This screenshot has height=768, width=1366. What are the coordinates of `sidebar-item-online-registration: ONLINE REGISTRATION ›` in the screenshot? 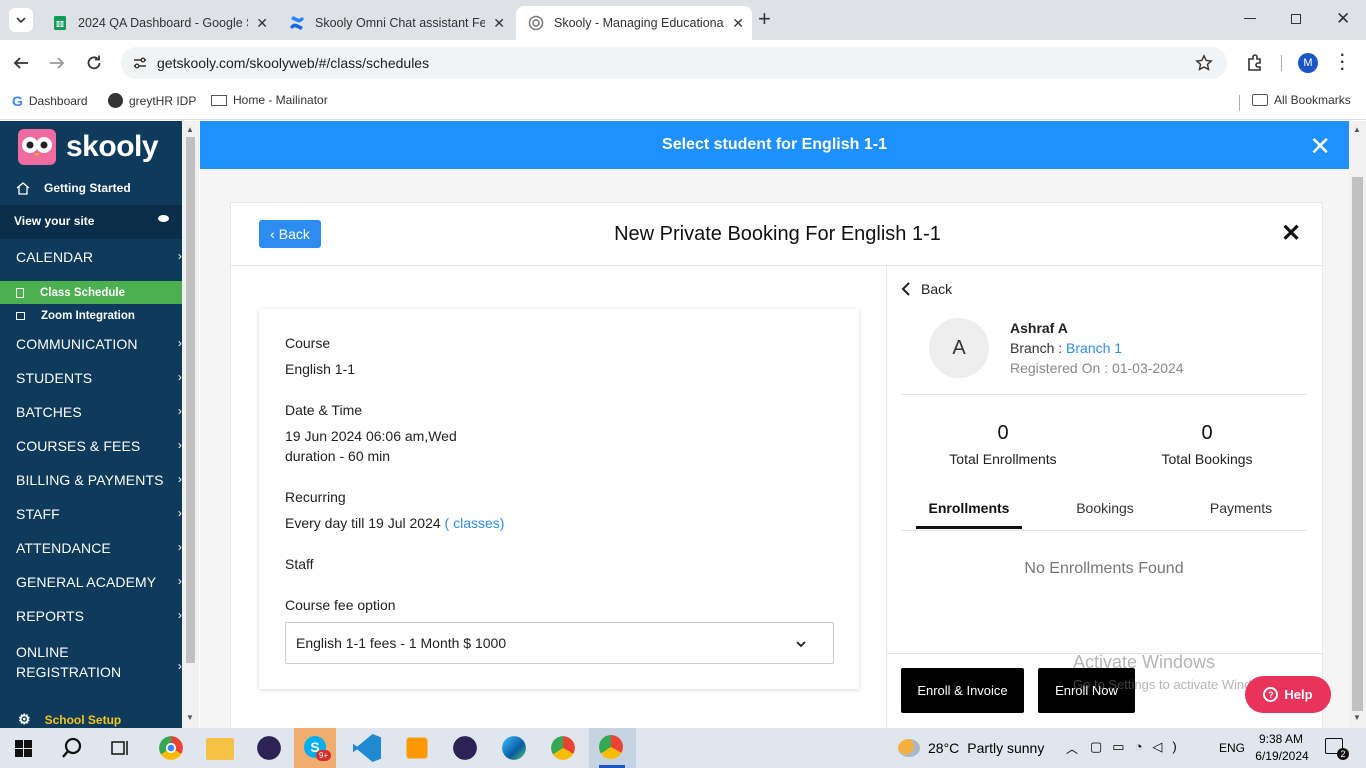 It's located at (99, 662).